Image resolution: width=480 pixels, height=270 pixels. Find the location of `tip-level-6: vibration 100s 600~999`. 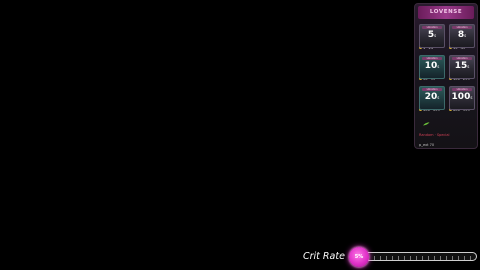

tip-level-6: vibration 100s 600~999 is located at coordinates (462, 99).